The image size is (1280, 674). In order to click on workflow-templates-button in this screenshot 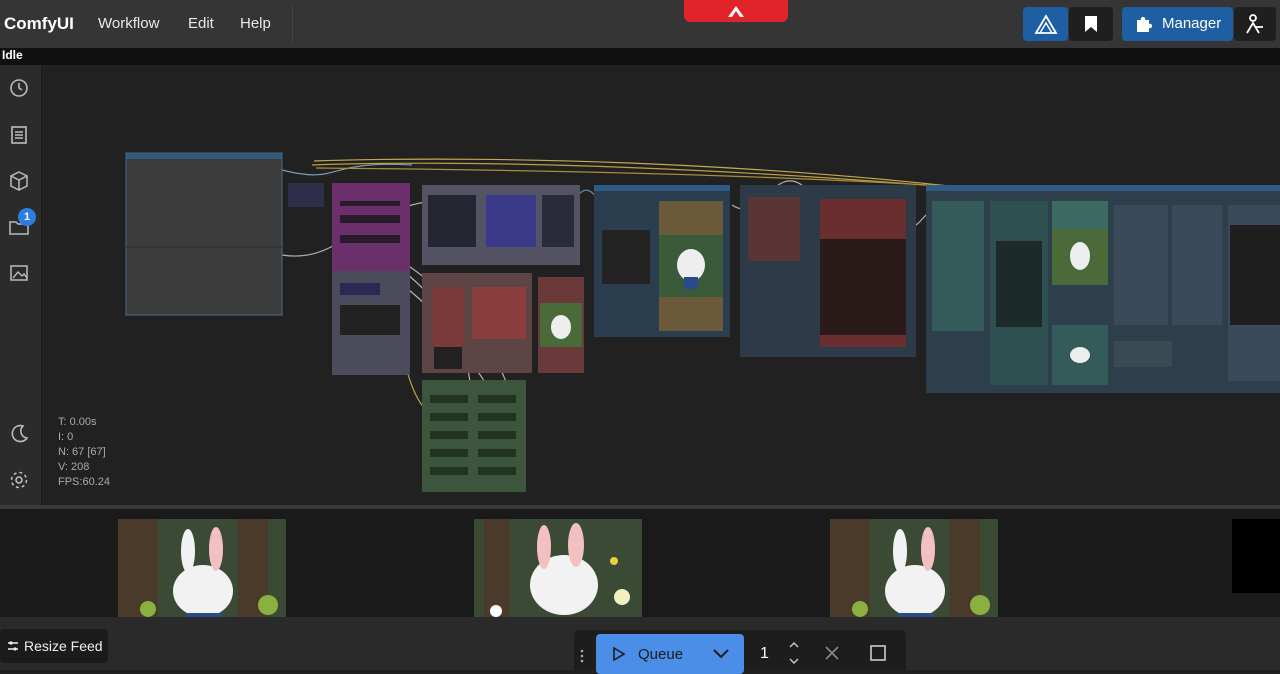, I will do `click(1045, 24)`.